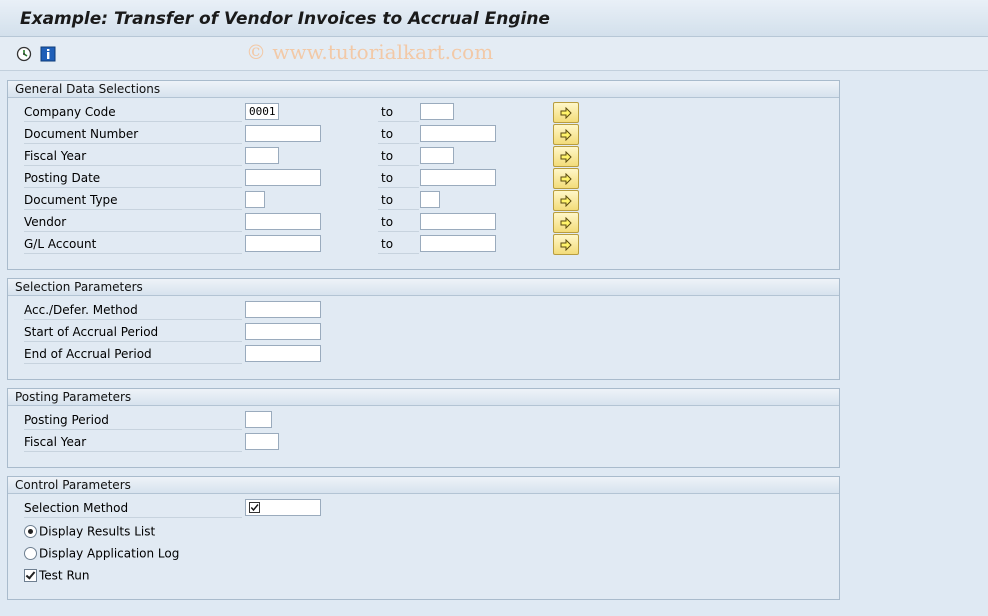  Describe the element at coordinates (458, 243) in the screenshot. I see `gl-account-to-input` at that location.